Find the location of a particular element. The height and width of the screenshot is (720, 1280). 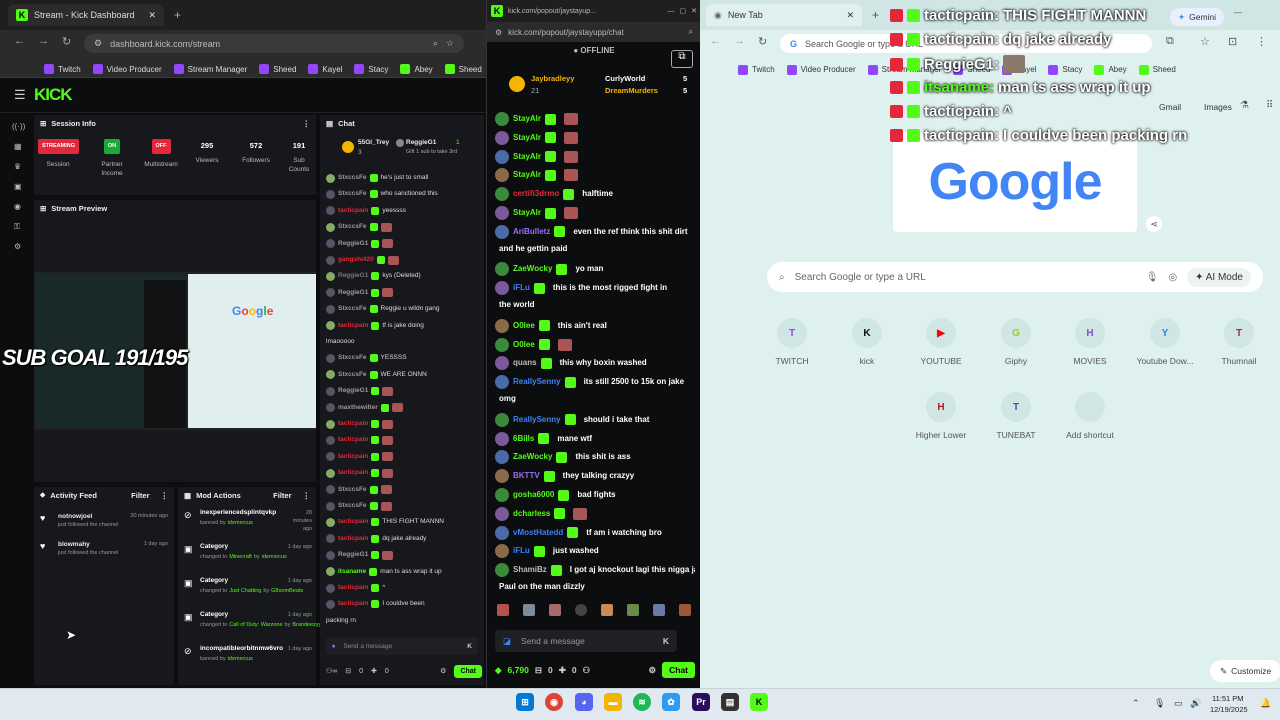

shortcut-tile: T Thumnail is located at coordinates (1239, 342).